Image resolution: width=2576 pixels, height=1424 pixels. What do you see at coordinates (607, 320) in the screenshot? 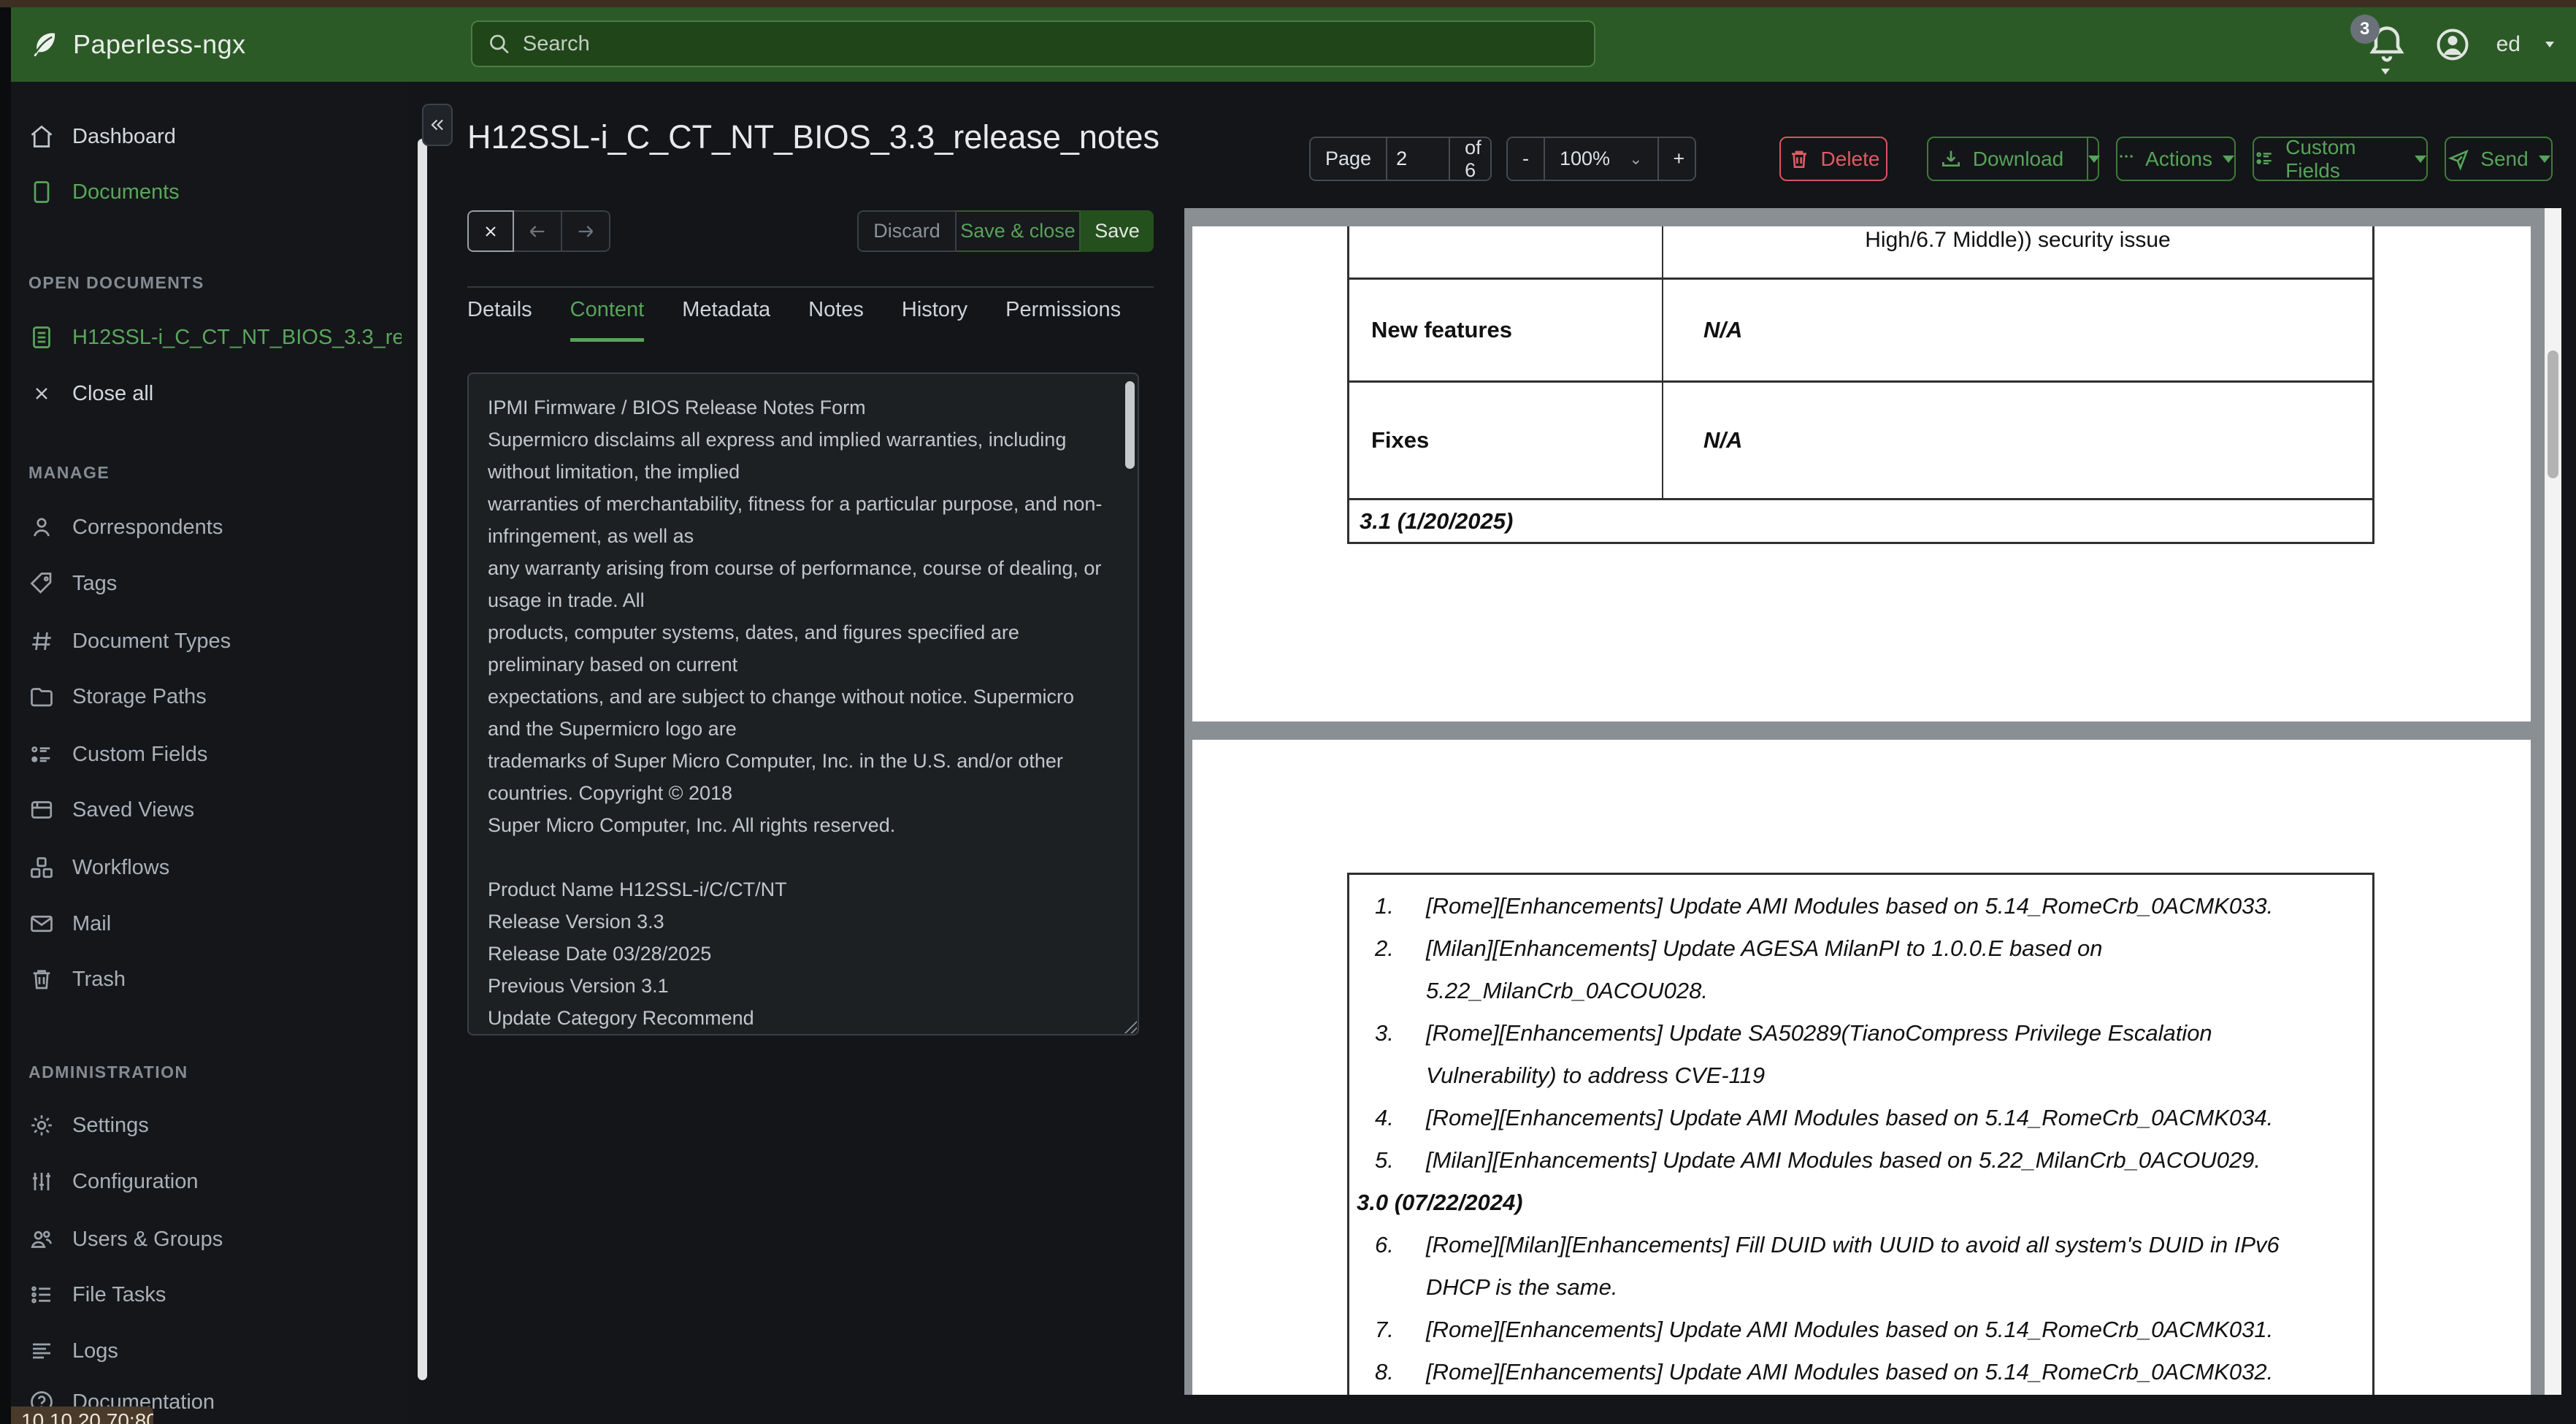
I see `tab-content: Content` at bounding box center [607, 320].